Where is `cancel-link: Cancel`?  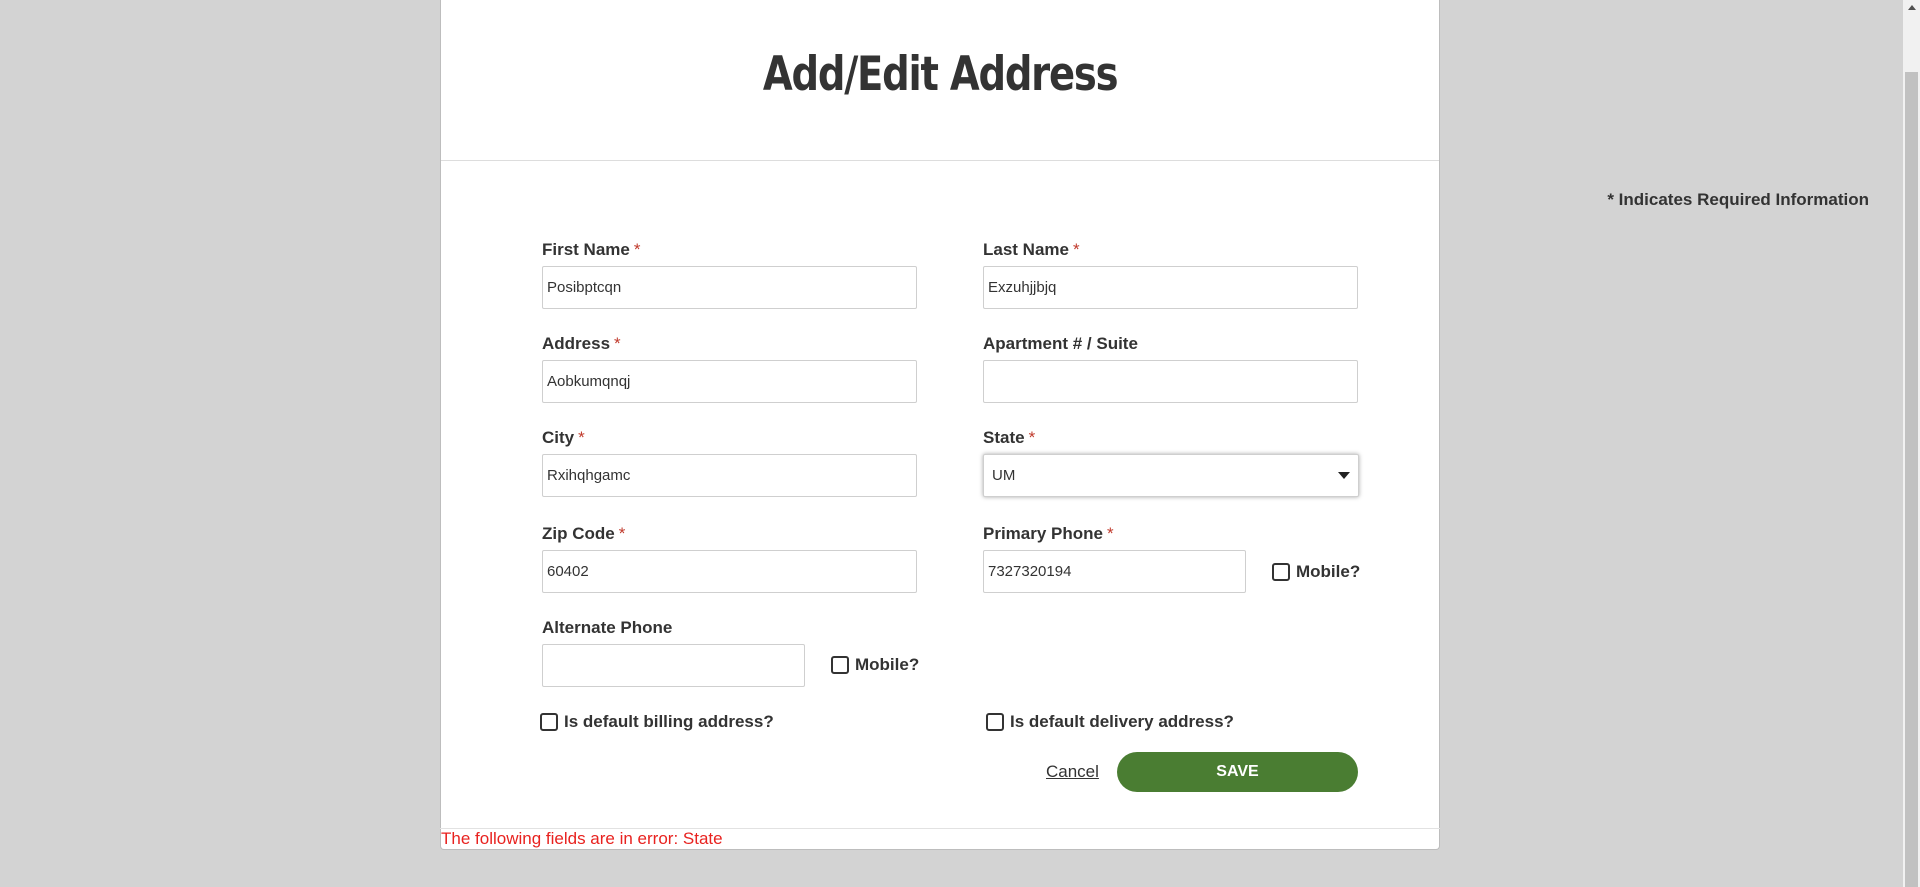
cancel-link: Cancel is located at coordinates (1072, 772).